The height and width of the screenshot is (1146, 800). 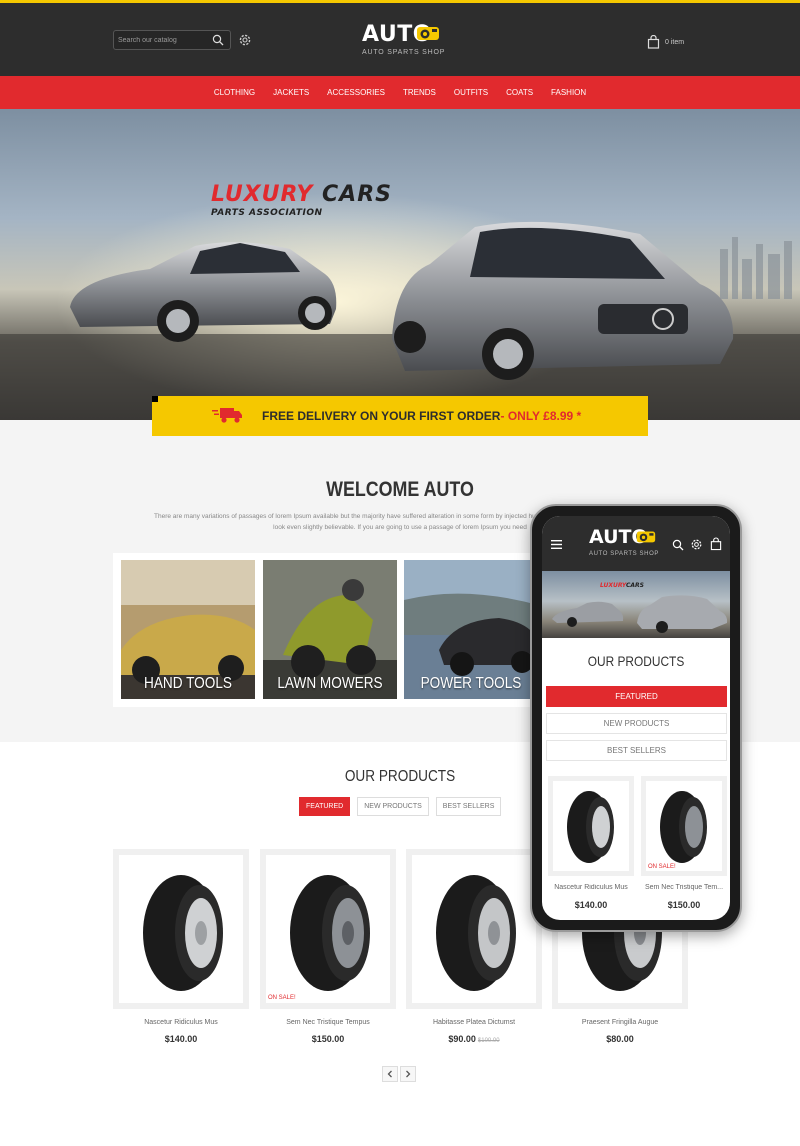 I want to click on hero-title: LUXURY CARS, so click(x=301, y=194).